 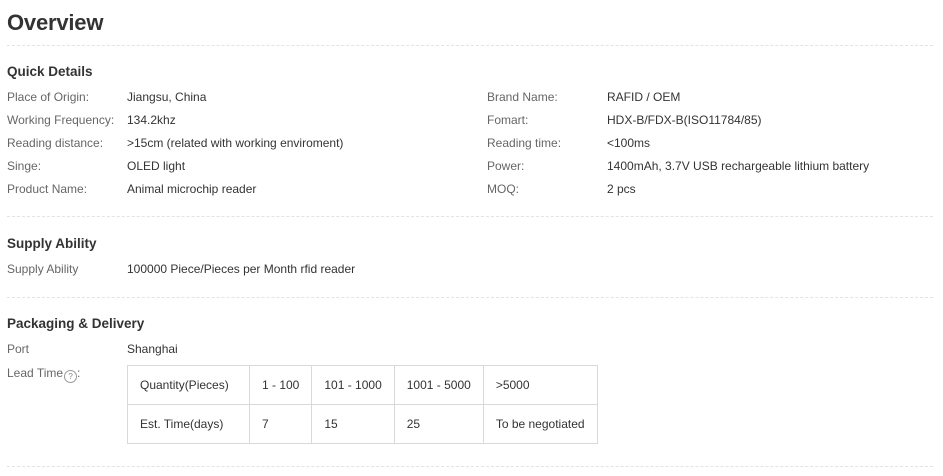 What do you see at coordinates (540, 424) in the screenshot?
I see `table-cell: To be negotiated` at bounding box center [540, 424].